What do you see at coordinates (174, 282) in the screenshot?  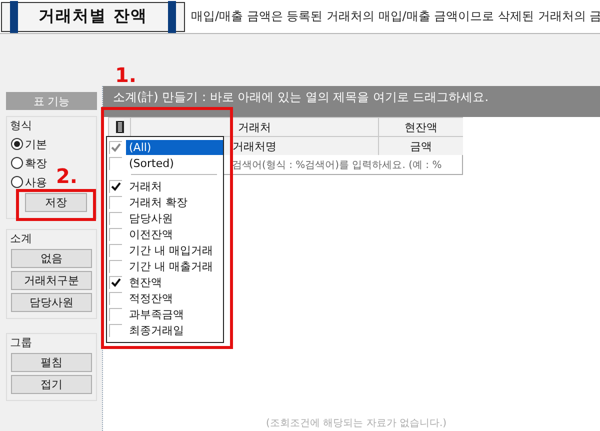 I see `menu-item: 현잔액` at bounding box center [174, 282].